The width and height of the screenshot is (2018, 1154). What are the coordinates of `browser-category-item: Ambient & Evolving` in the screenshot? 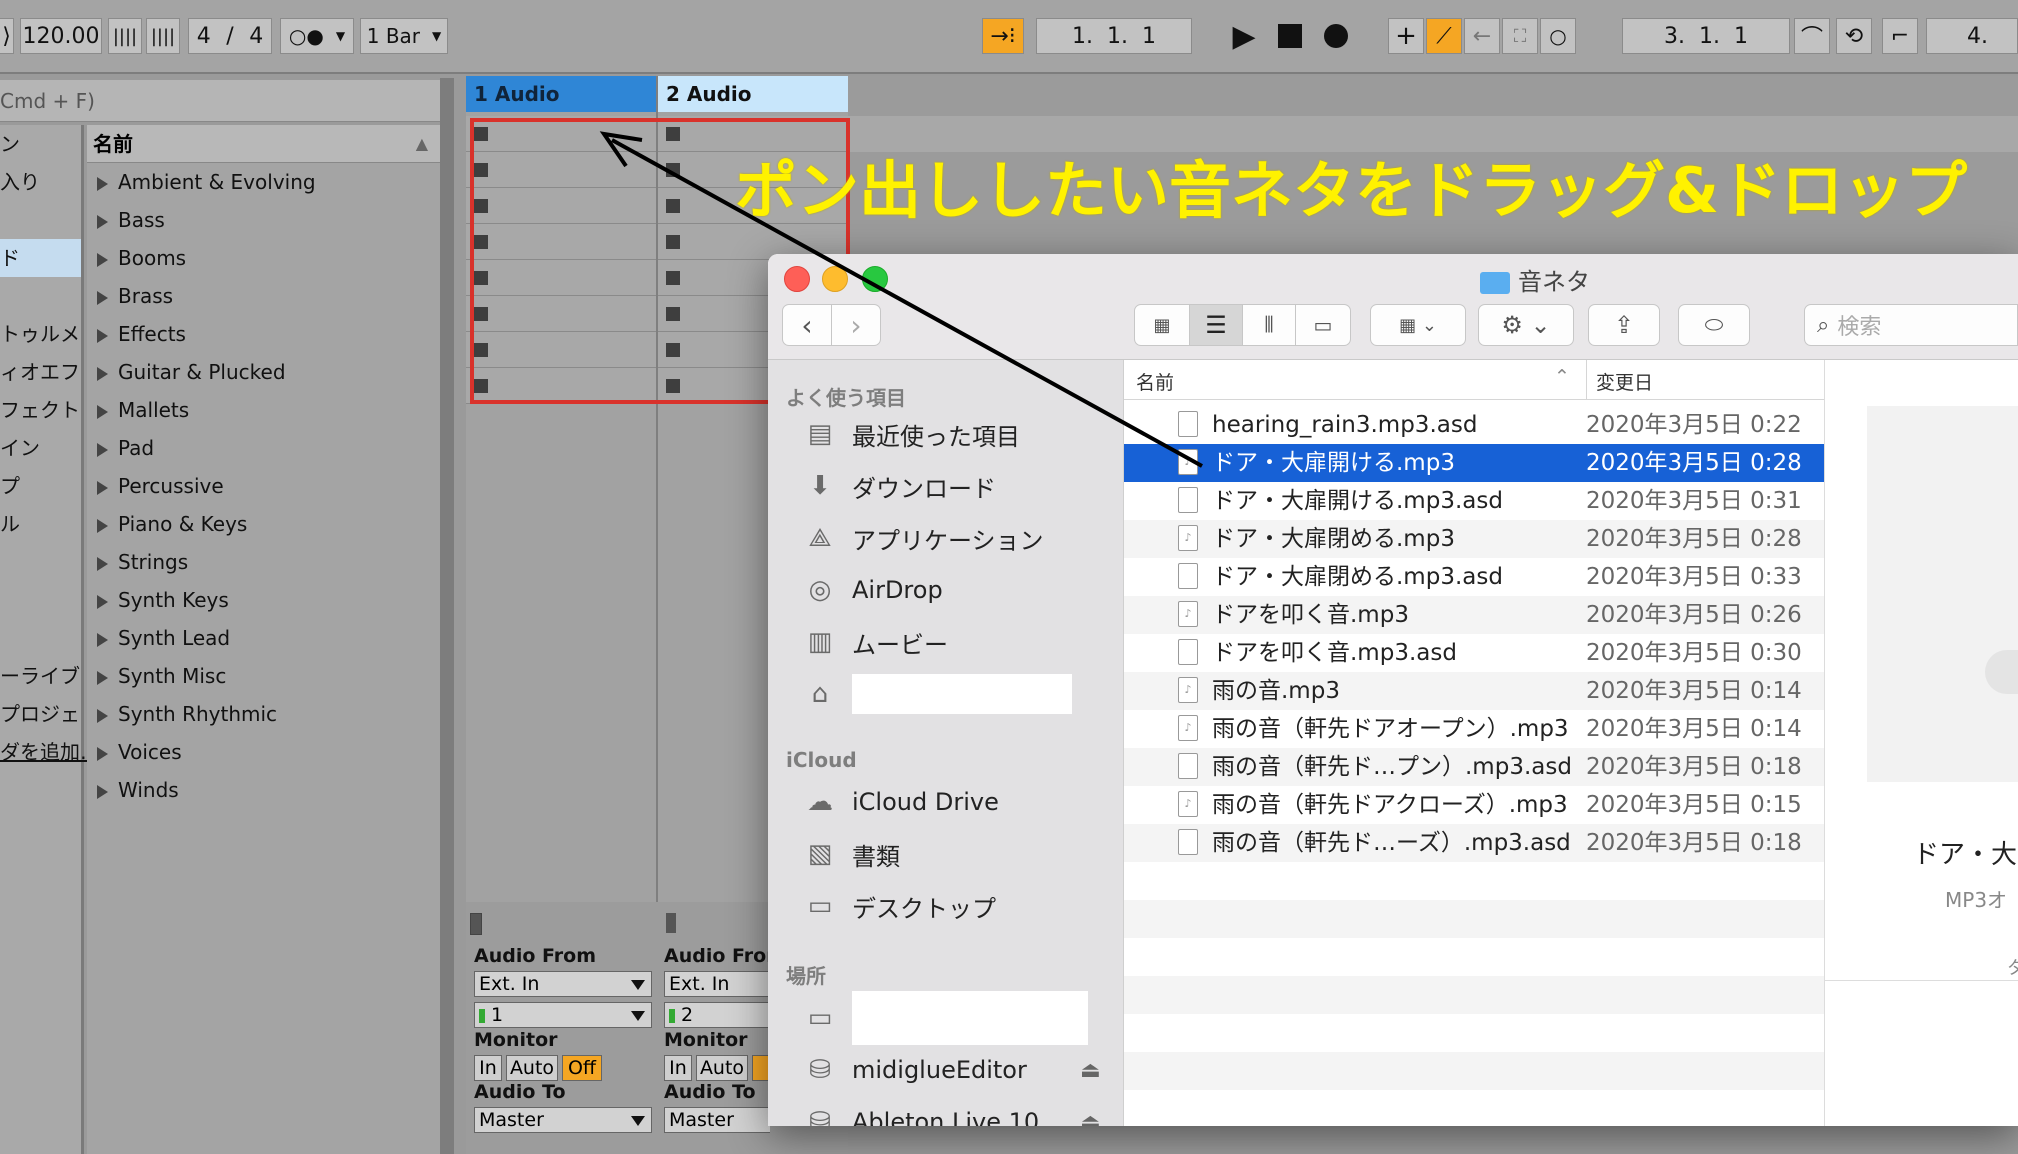 It's located at (201, 182).